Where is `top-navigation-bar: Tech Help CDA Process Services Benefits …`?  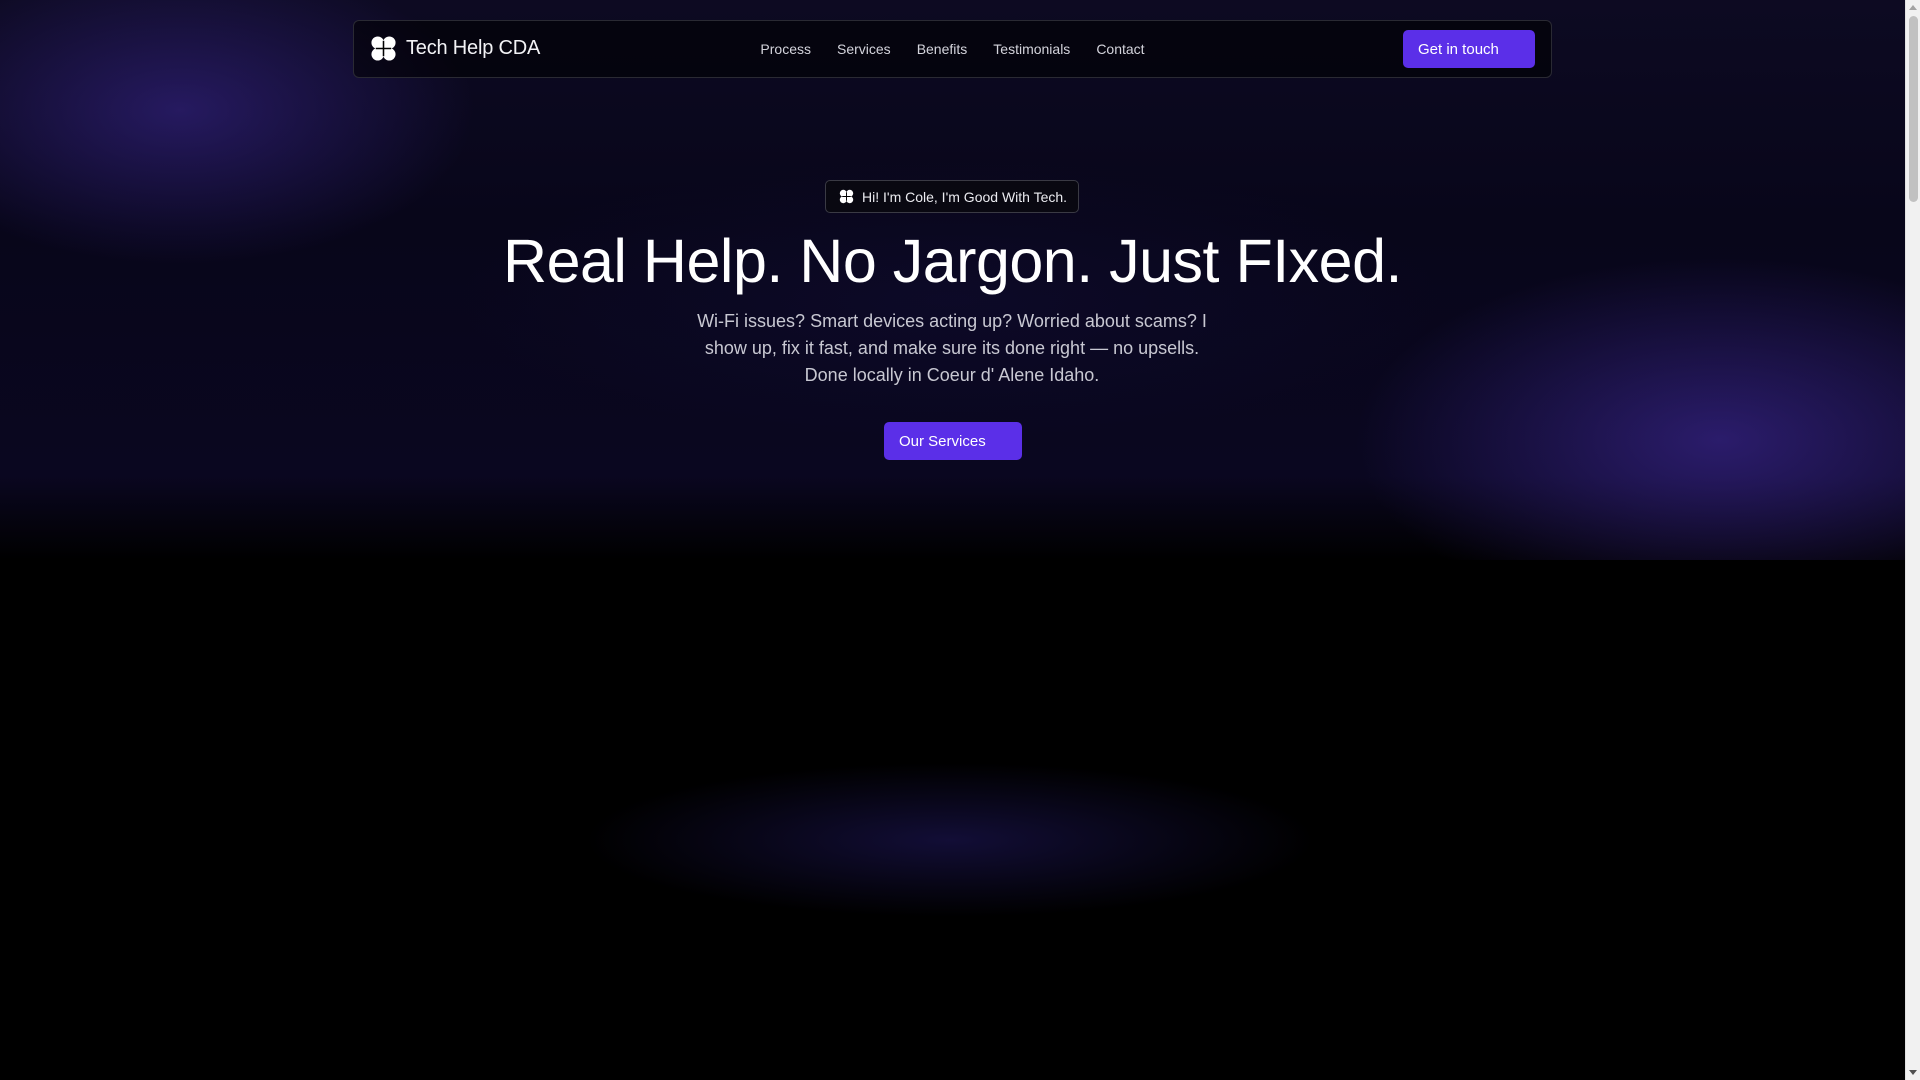 top-navigation-bar: Tech Help CDA Process Services Benefits … is located at coordinates (952, 49).